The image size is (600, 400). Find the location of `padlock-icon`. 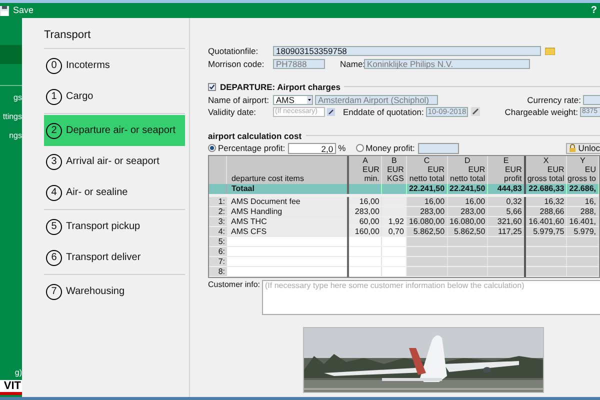

padlock-icon is located at coordinates (572, 148).